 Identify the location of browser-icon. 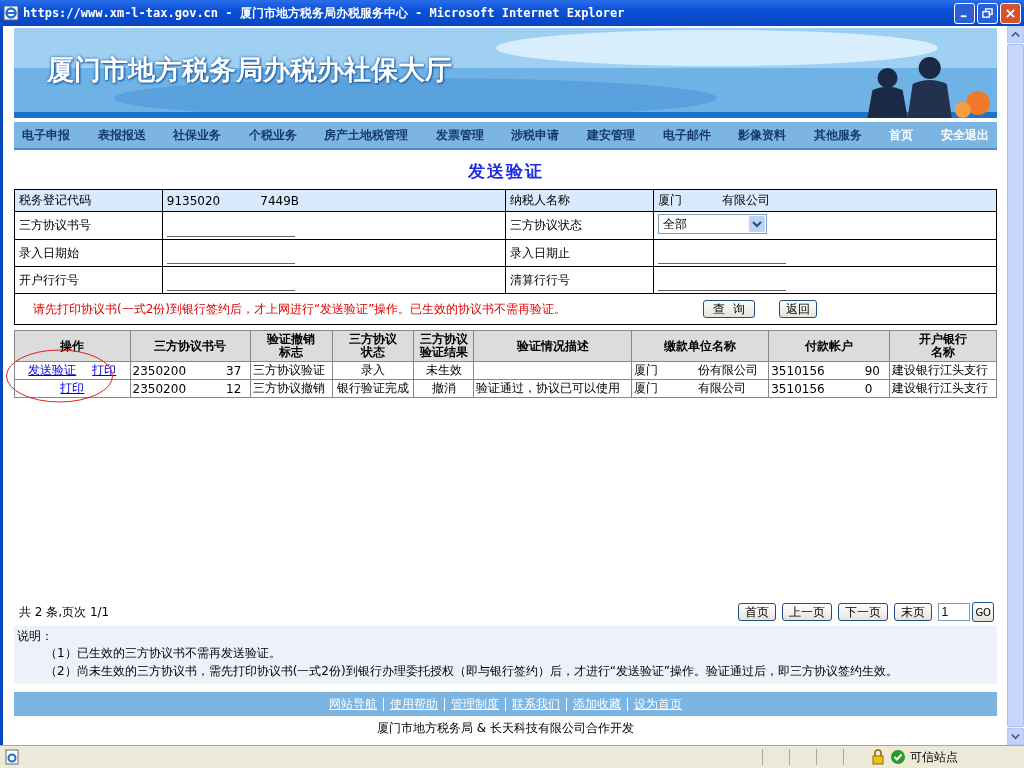
(11, 13).